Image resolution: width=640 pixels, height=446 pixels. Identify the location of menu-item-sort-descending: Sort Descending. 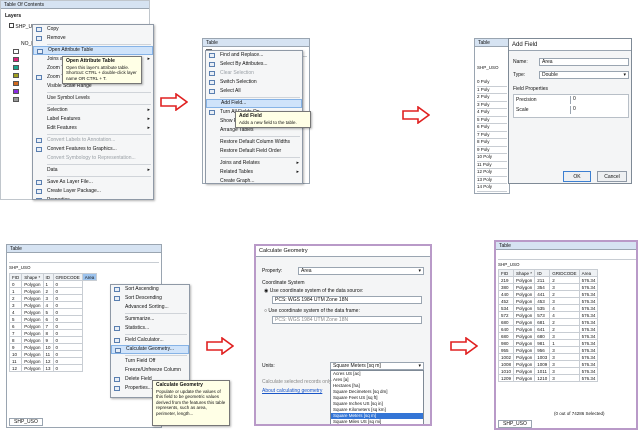
(150, 298).